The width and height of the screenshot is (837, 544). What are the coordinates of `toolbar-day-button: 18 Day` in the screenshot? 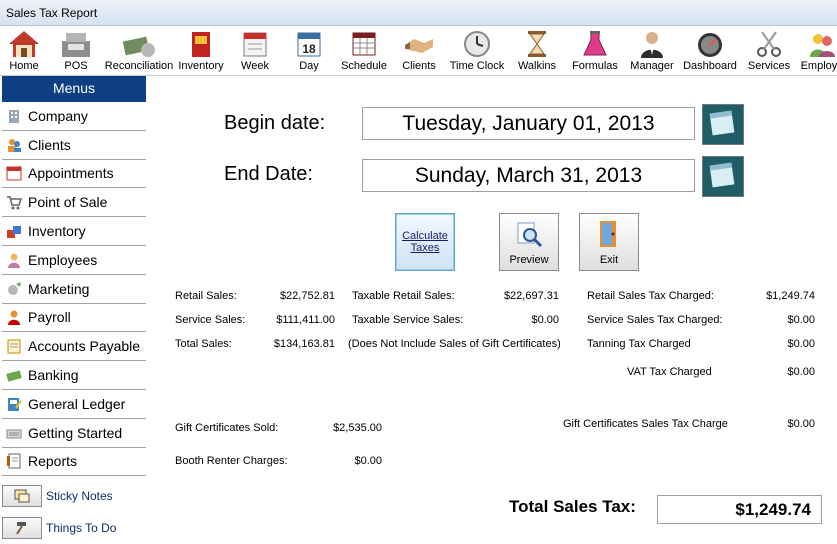 It's located at (309, 50).